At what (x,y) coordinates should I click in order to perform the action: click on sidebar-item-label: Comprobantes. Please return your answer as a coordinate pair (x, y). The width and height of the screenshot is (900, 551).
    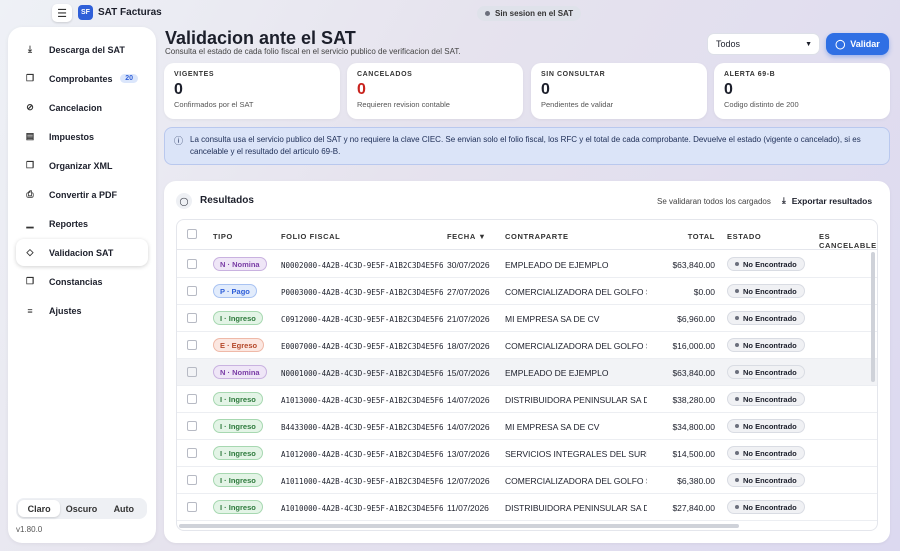
    Looking at the image, I should click on (81, 78).